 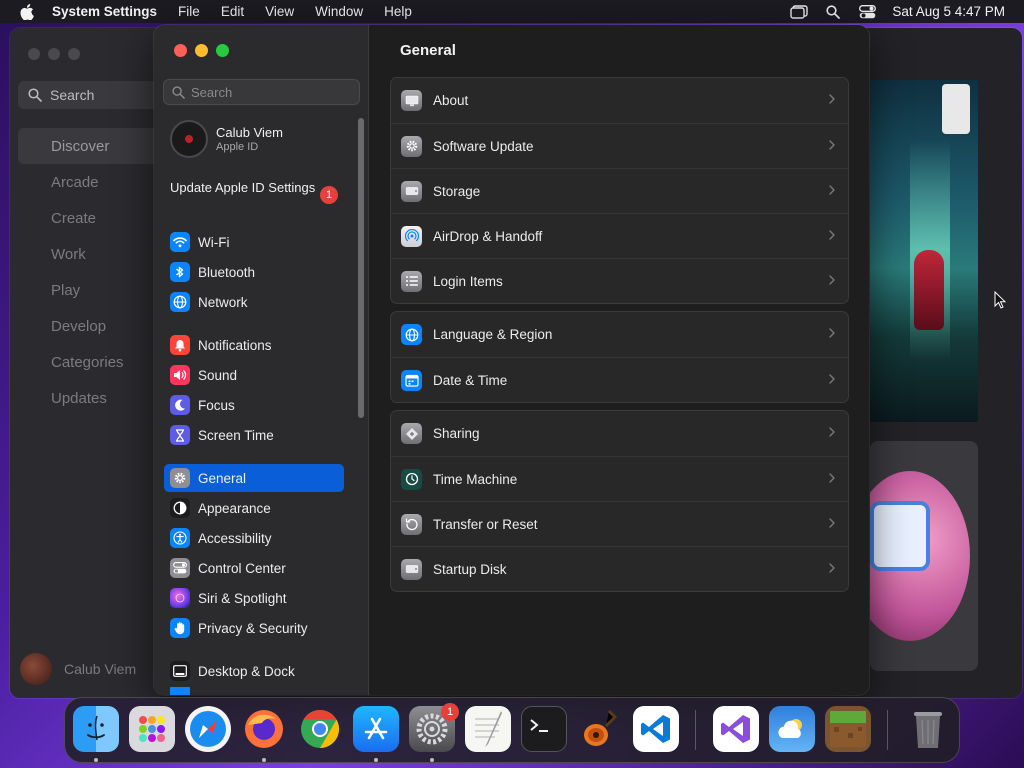 What do you see at coordinates (104, 11) in the screenshot?
I see `menu-app-name: System Settings` at bounding box center [104, 11].